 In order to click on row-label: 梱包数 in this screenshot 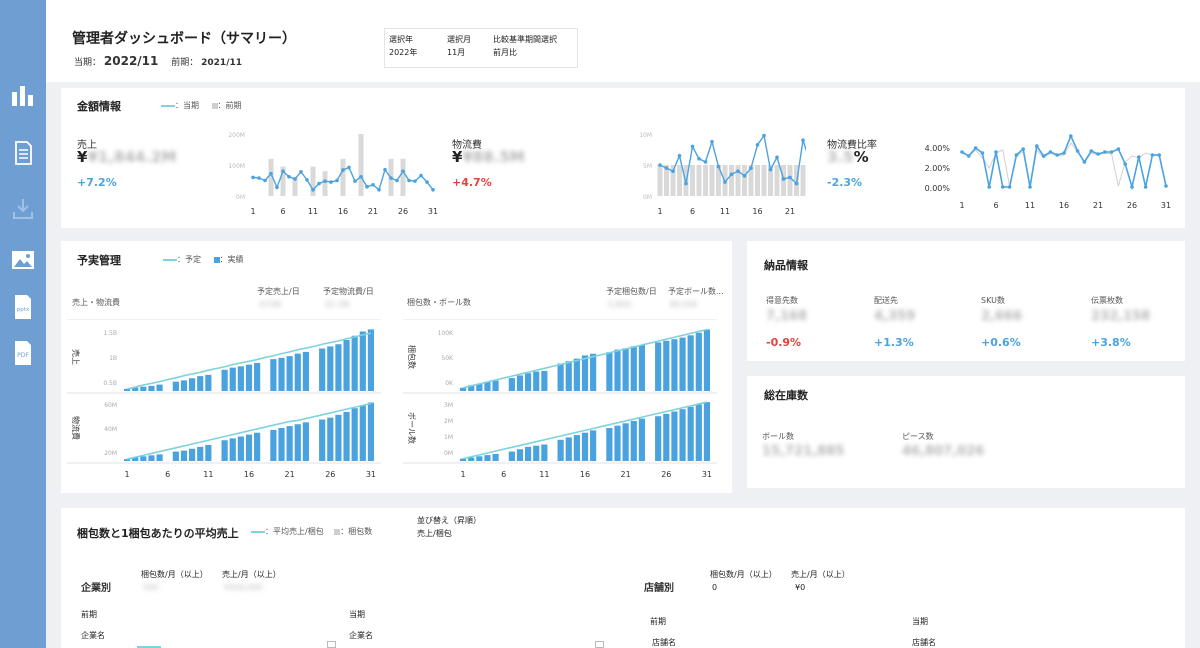, I will do `click(412, 357)`.